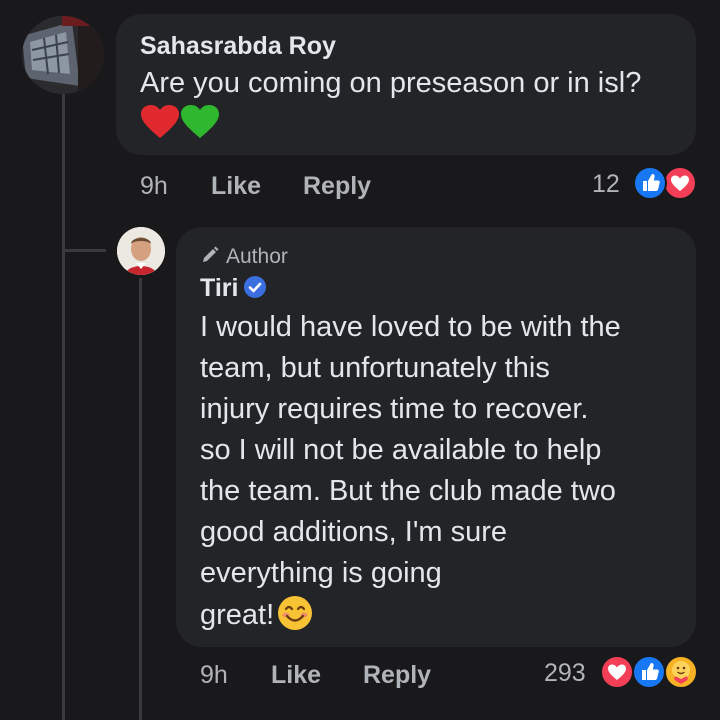 This screenshot has width=720, height=720. What do you see at coordinates (238, 46) in the screenshot?
I see `comment-author-name: Sahasrabda Roy` at bounding box center [238, 46].